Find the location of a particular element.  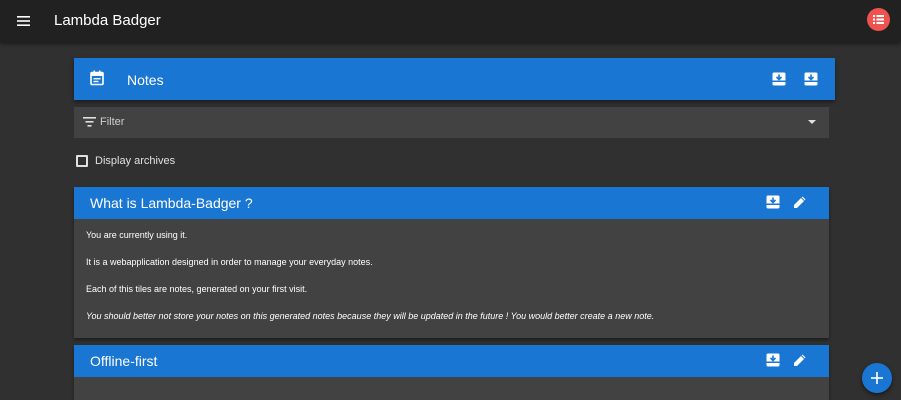

note-title: What is Lambda-Badger ? is located at coordinates (171, 203).